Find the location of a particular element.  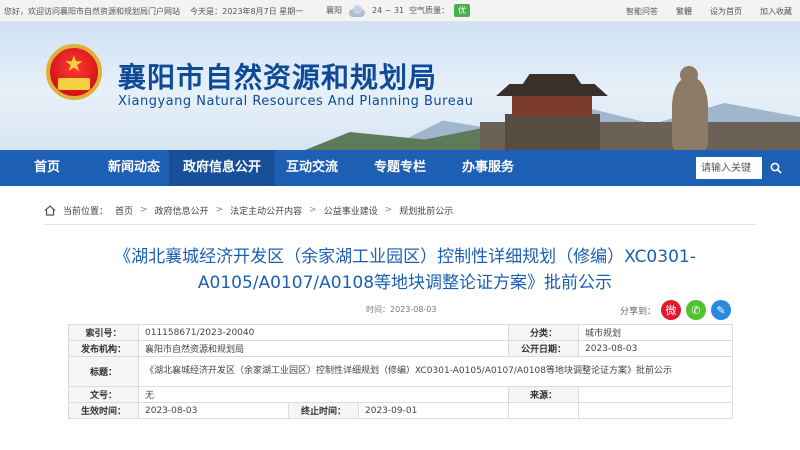

weather-widget: 襄阳 24 ~ 31 空气质量： 优 is located at coordinates (398, 10).